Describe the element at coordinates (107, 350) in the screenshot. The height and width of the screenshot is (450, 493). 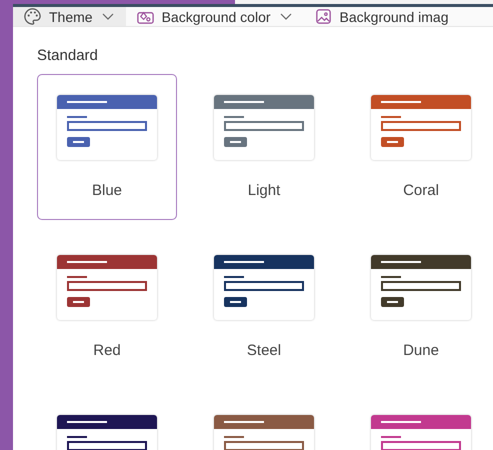
I see `theme-name: Red` at that location.